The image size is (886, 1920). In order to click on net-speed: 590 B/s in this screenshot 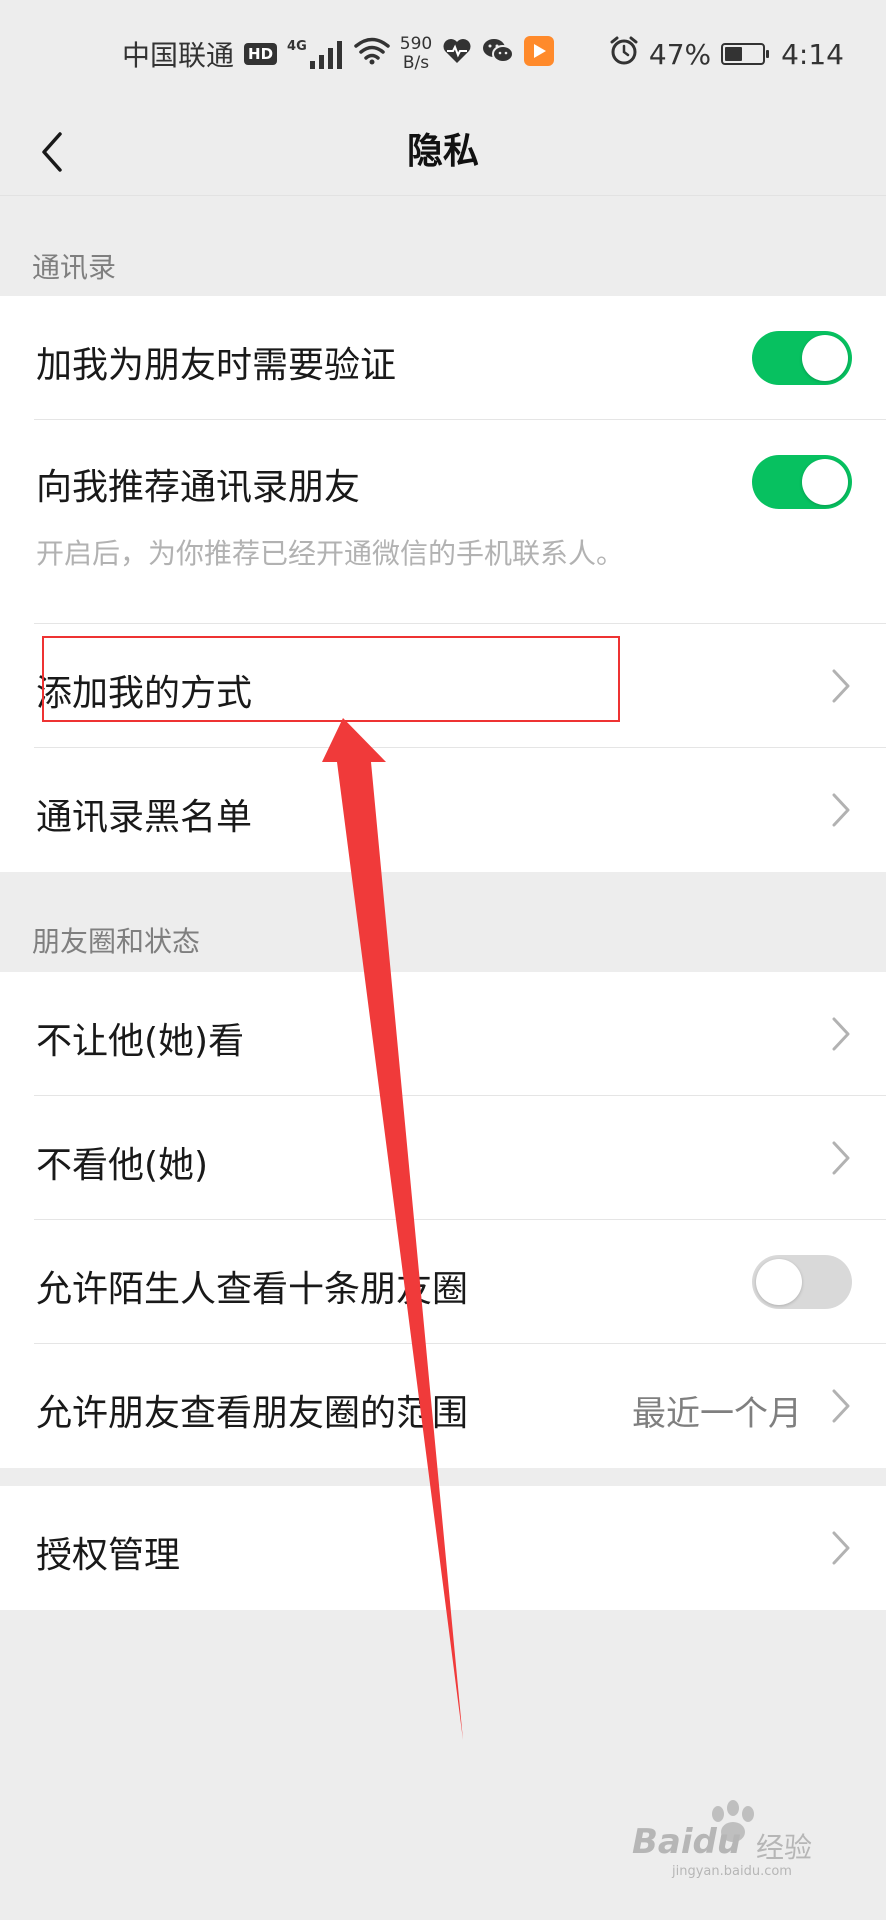, I will do `click(416, 54)`.